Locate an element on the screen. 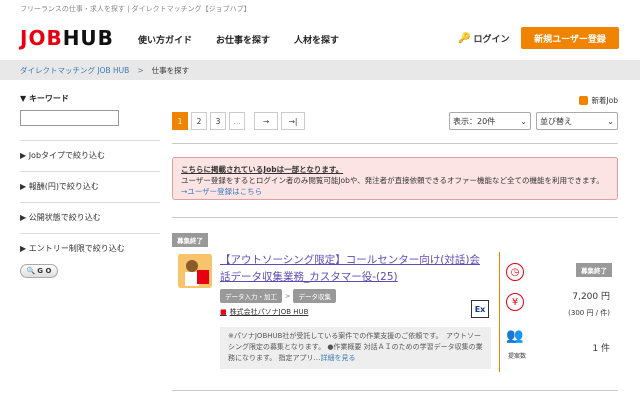  keyword-input is located at coordinates (69, 118).